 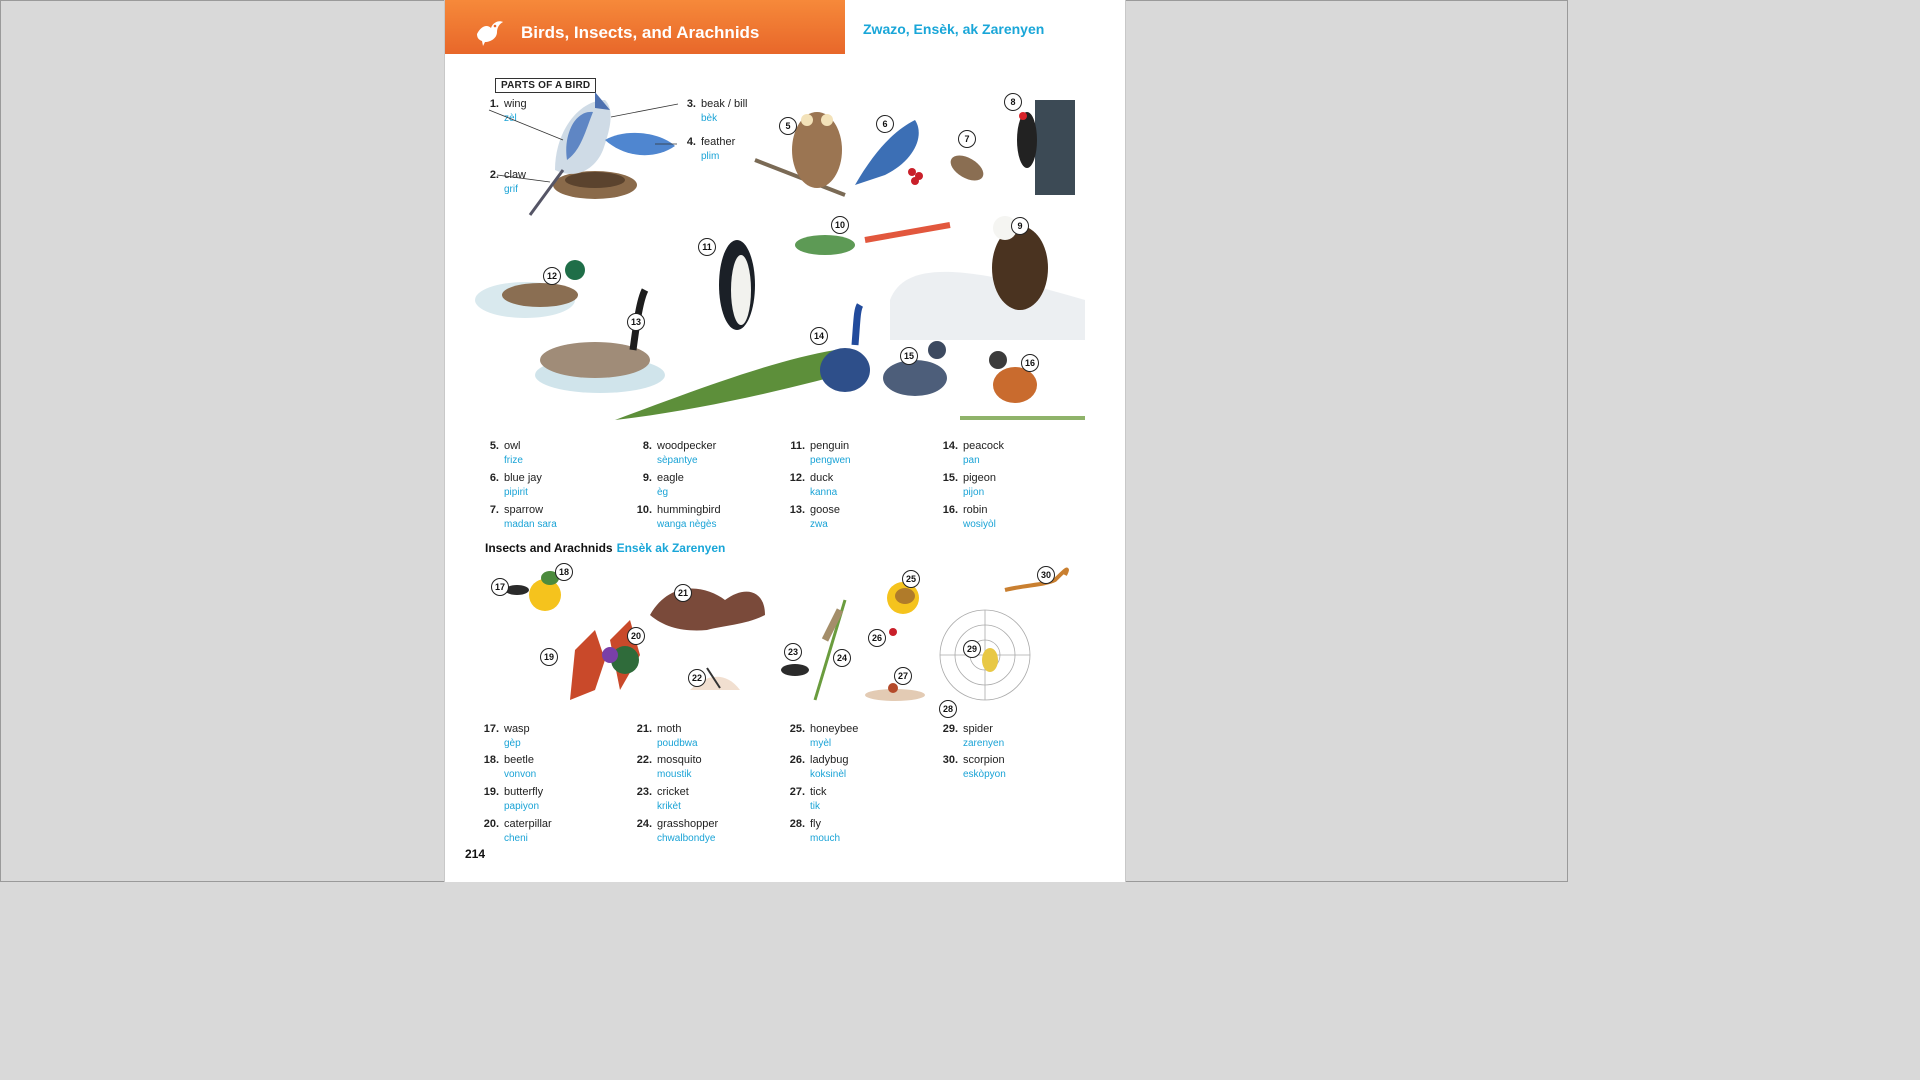 What do you see at coordinates (820, 453) in the screenshot?
I see `term-penguin: 11. penguin pengwen` at bounding box center [820, 453].